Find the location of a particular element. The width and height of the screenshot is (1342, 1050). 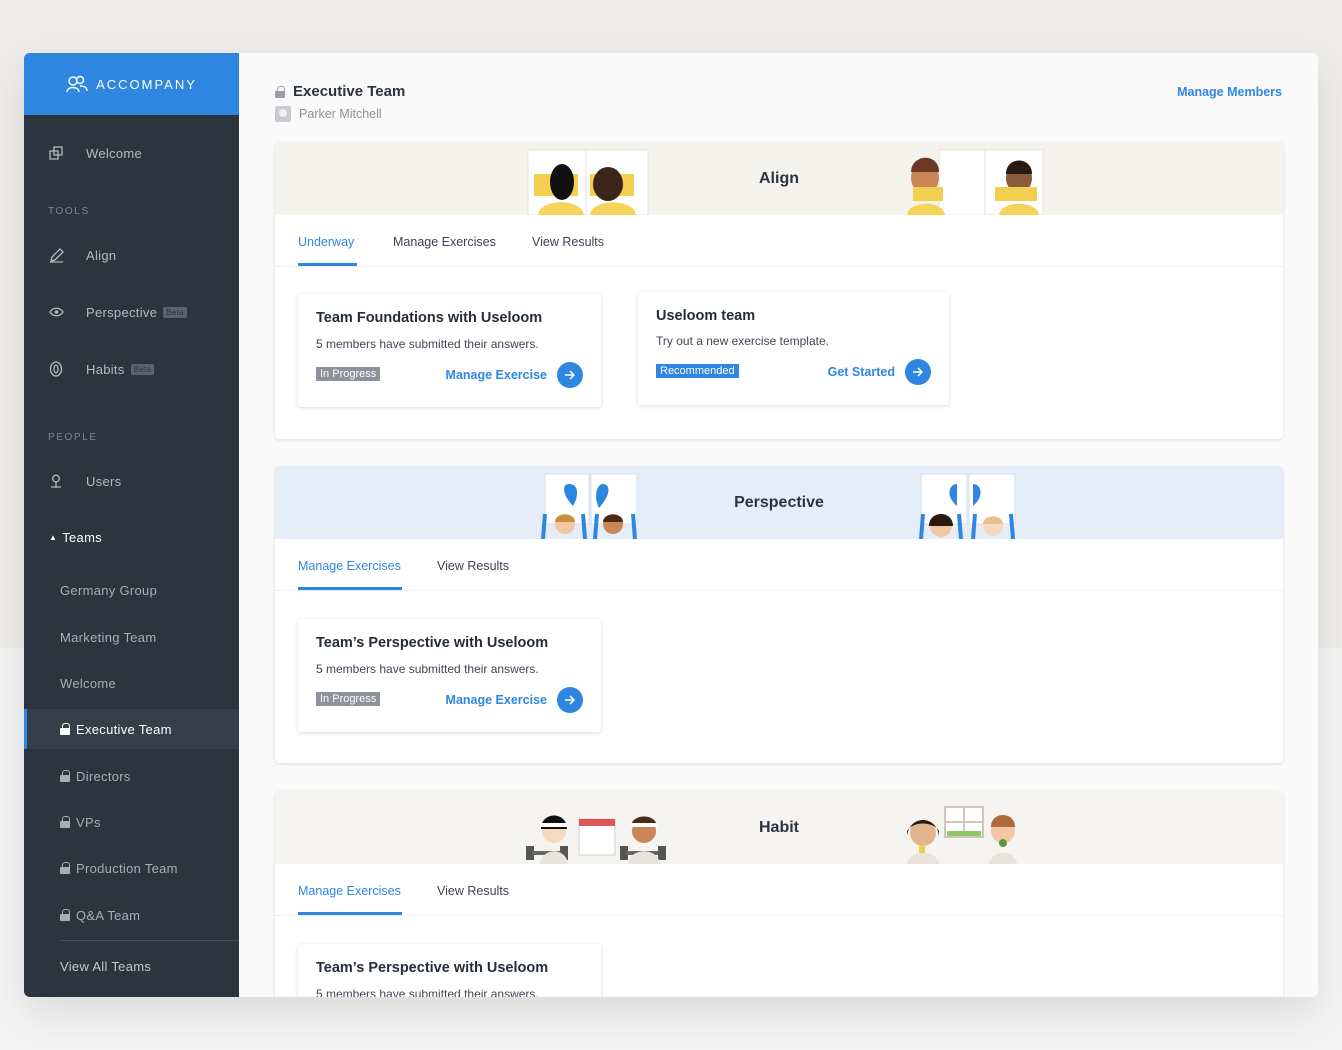

eye-icon is located at coordinates (56, 312).